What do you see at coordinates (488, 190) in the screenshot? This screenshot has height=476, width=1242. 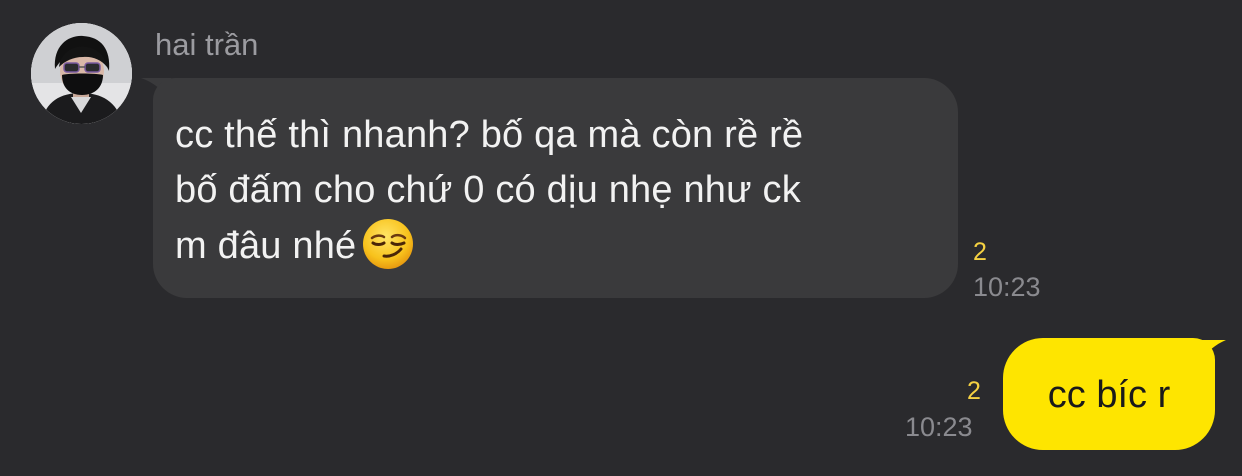 I see `incoming-message-line: bố đấm cho chứ 0 có dịu nhẹ như ck` at bounding box center [488, 190].